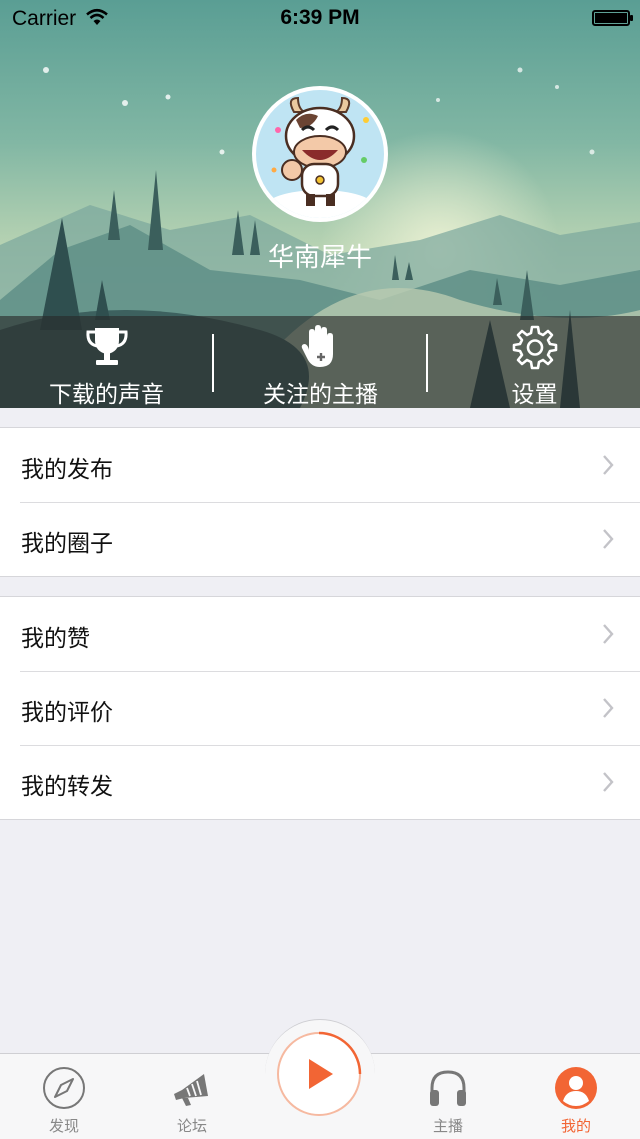 The height and width of the screenshot is (1139, 640). What do you see at coordinates (320, 395) in the screenshot?
I see `followed-hosts-label: 关注的主播` at bounding box center [320, 395].